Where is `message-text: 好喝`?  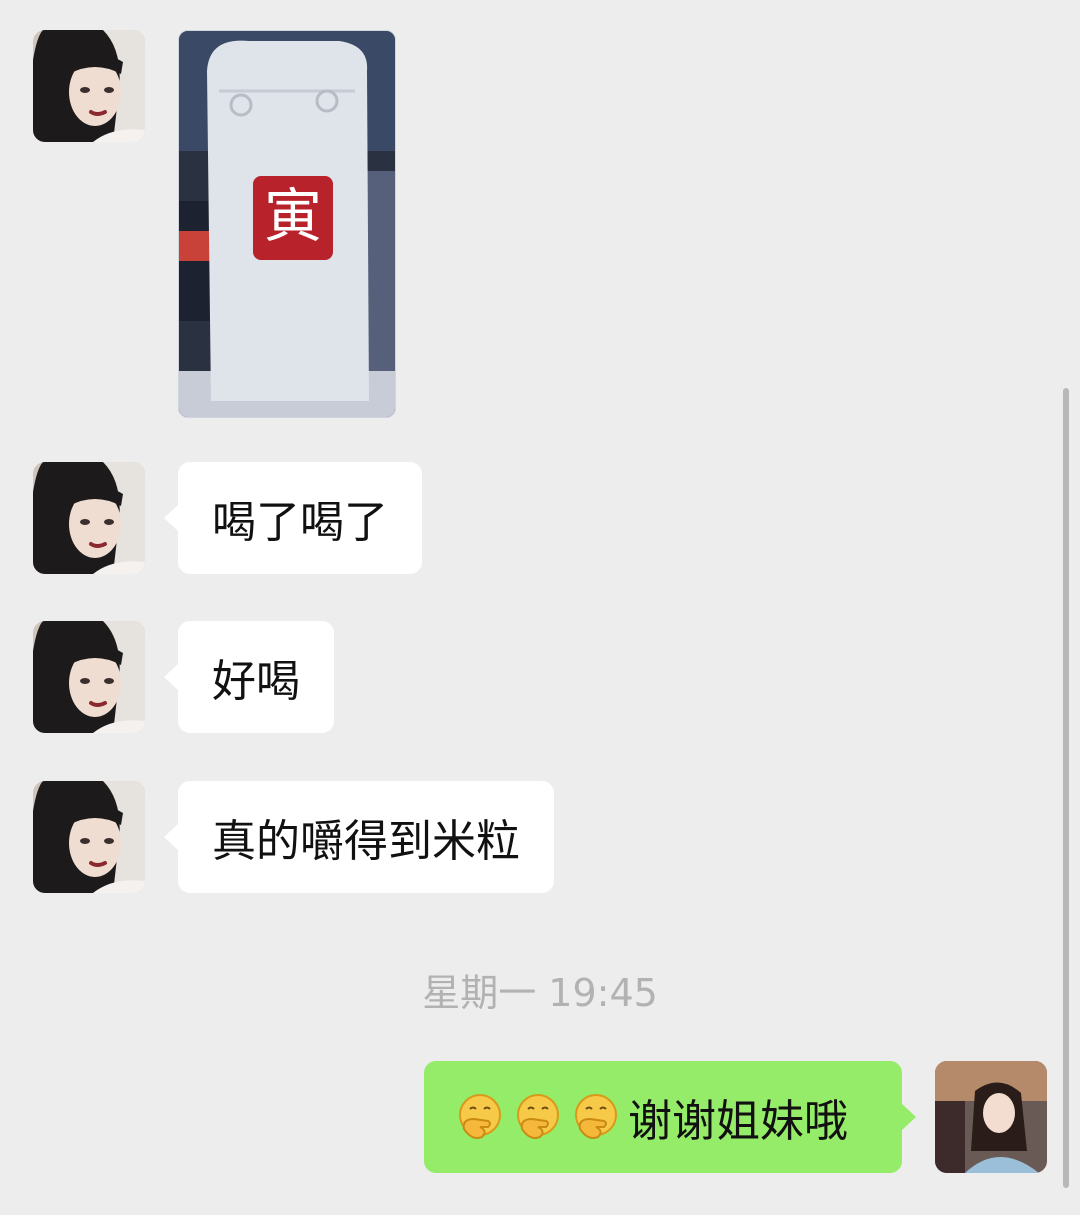
message-text: 好喝 is located at coordinates (256, 681).